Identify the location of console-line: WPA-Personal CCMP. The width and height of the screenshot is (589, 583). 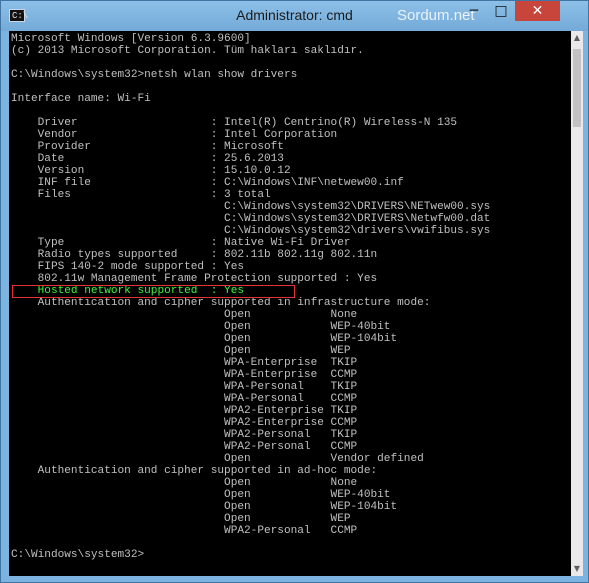
(184, 399).